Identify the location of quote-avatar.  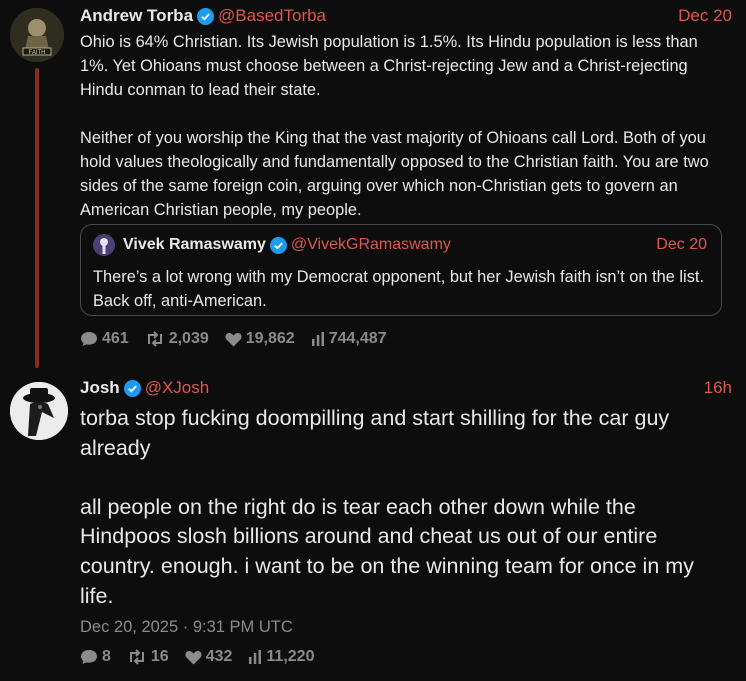
(104, 245).